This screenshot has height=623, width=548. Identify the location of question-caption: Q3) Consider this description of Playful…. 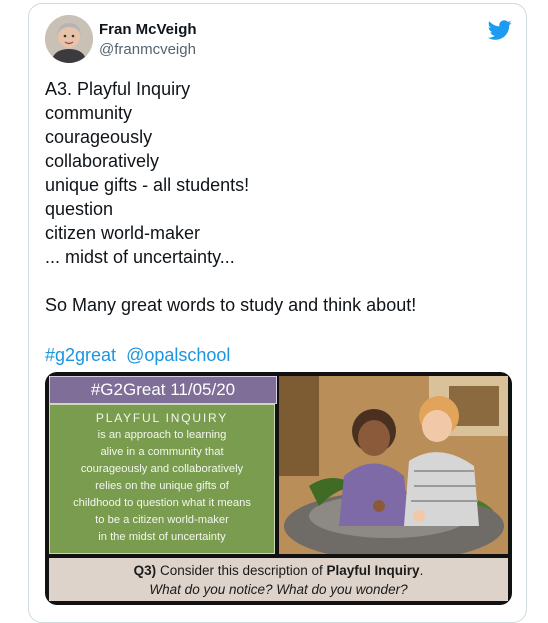
(278, 579).